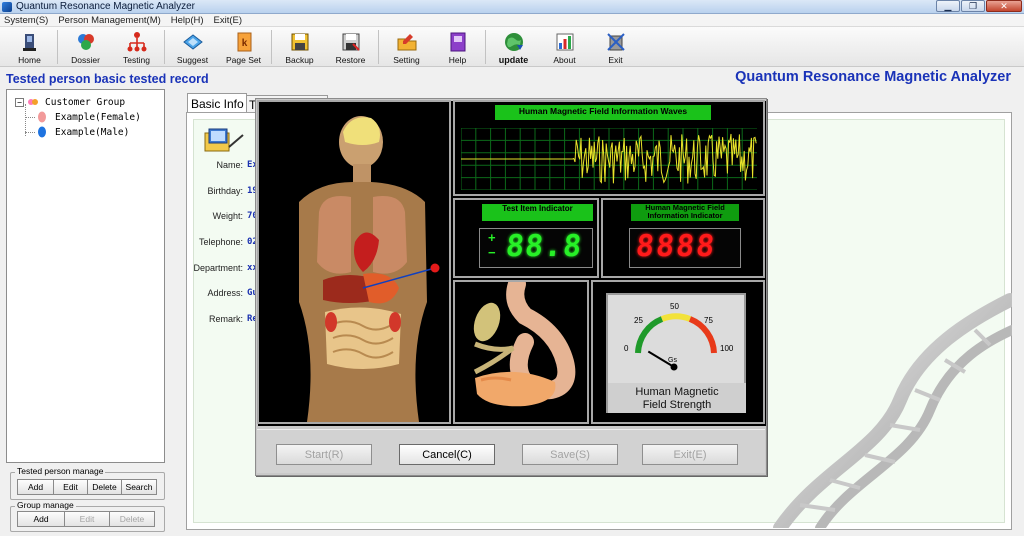 This screenshot has width=1024, height=536. I want to click on field-label-weight: Weight:, so click(227, 216).